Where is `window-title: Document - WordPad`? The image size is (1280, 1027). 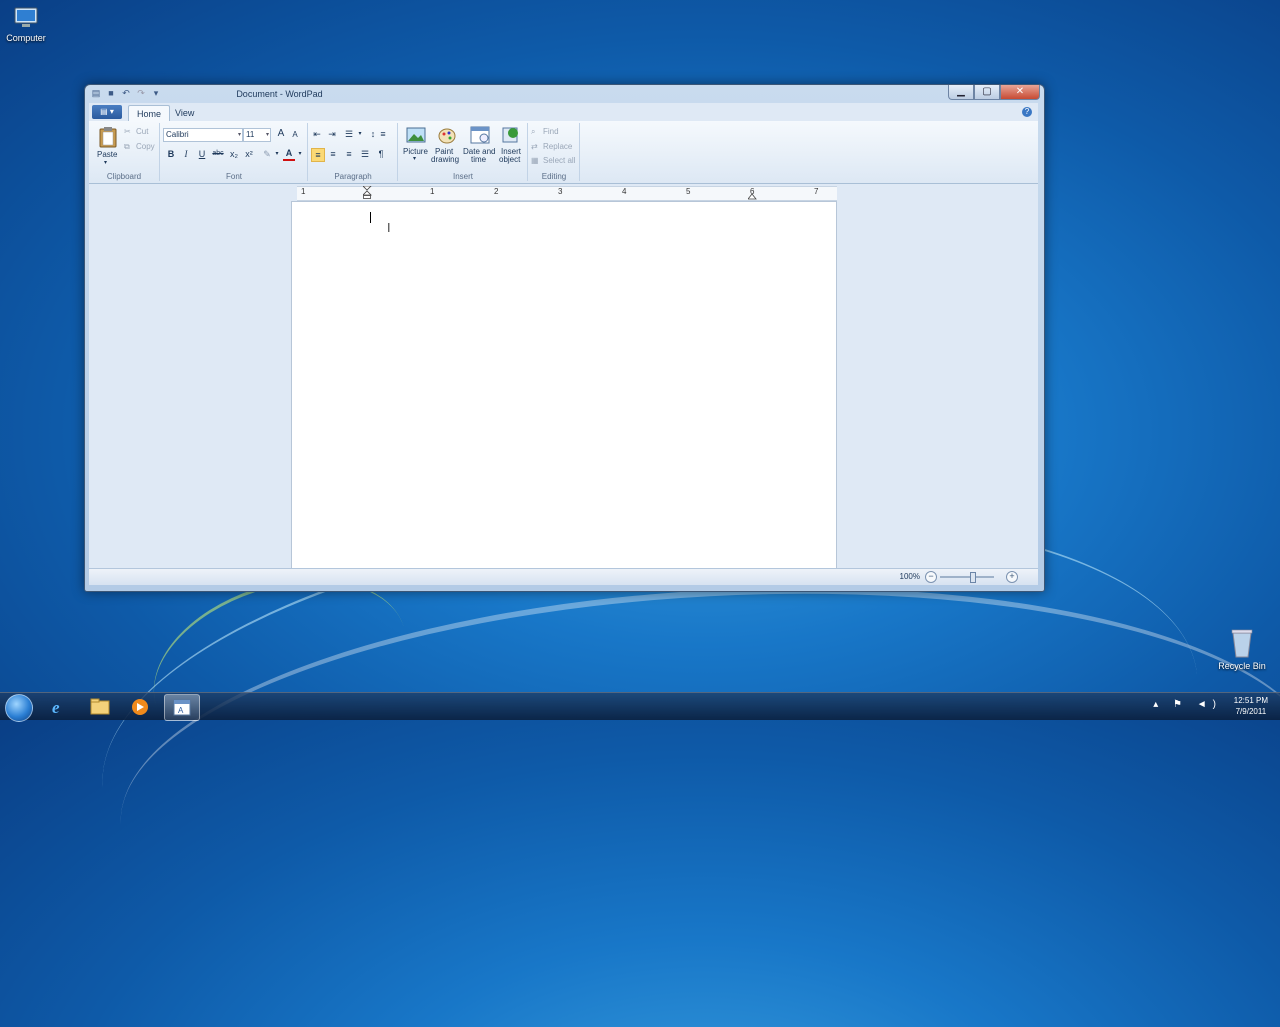 window-title: Document - WordPad is located at coordinates (279, 94).